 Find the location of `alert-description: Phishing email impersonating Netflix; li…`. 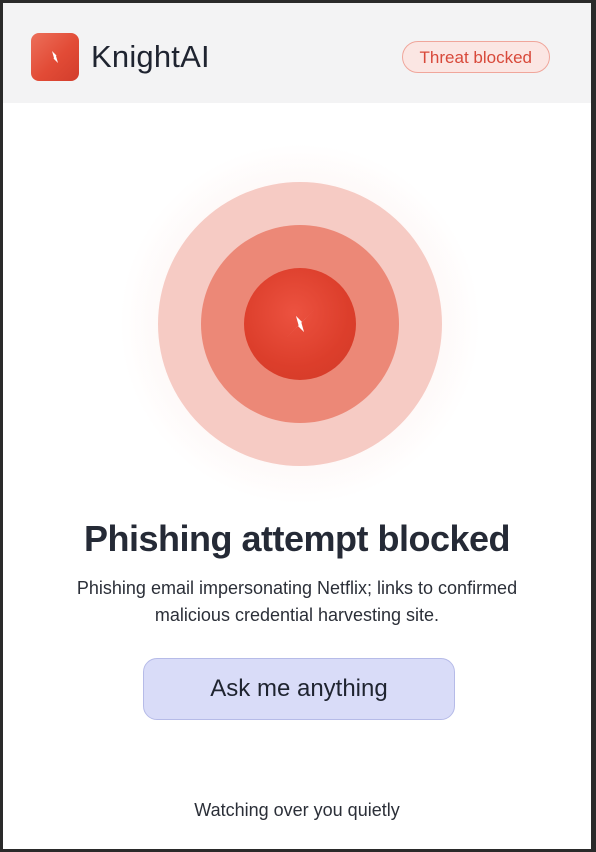

alert-description: Phishing email impersonating Netflix; li… is located at coordinates (297, 601).